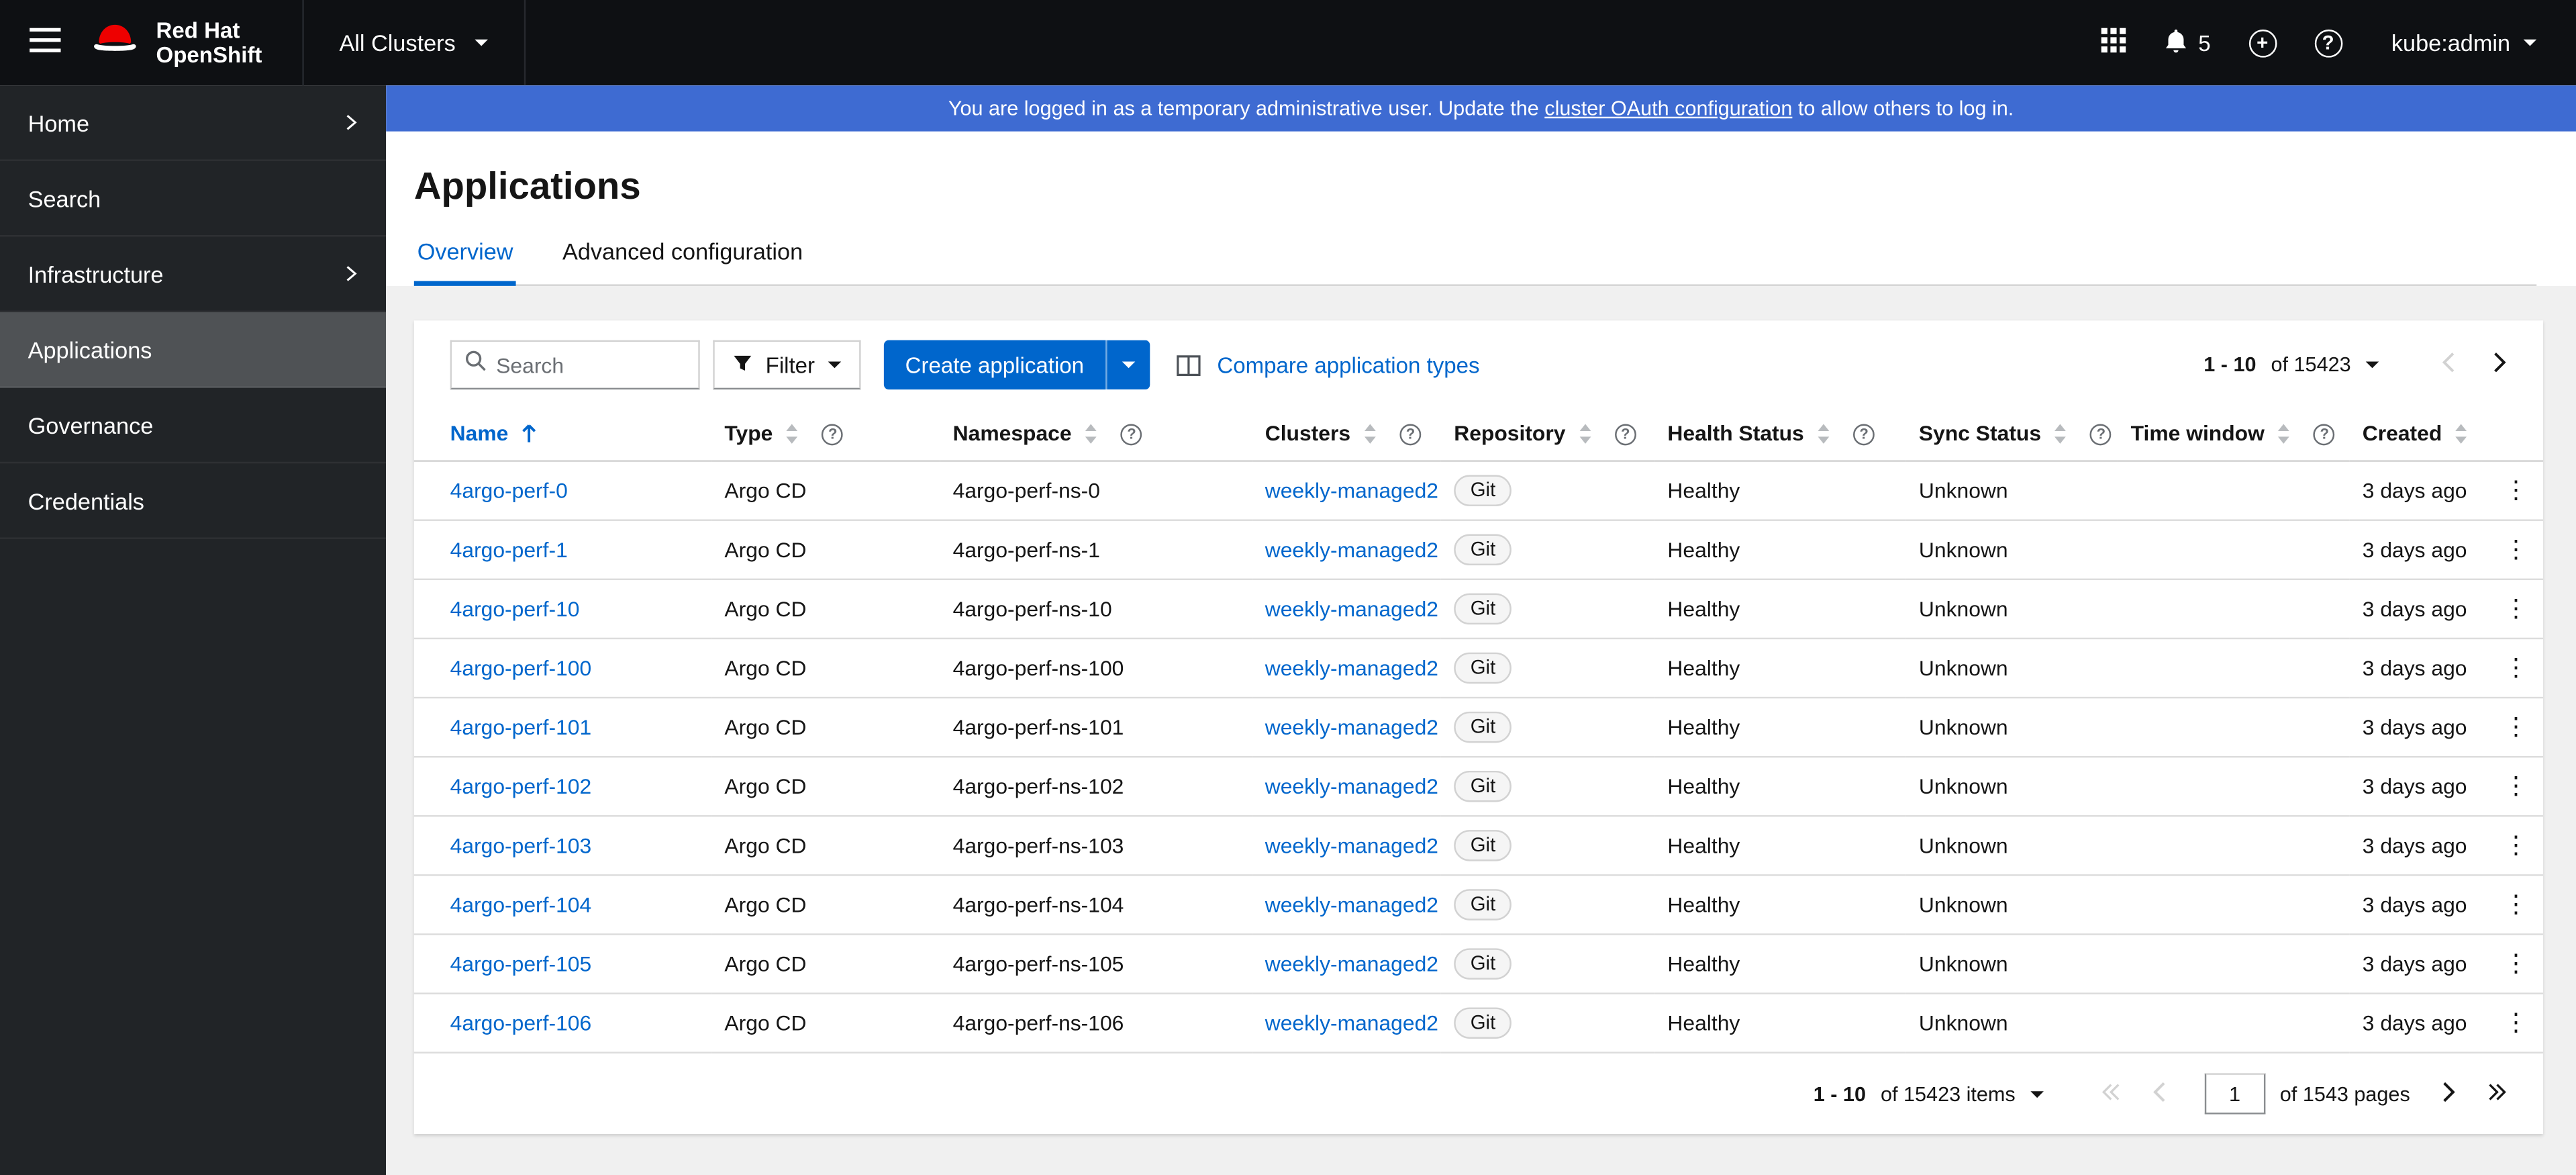 Image resolution: width=2576 pixels, height=1175 pixels. What do you see at coordinates (1735, 433) in the screenshot?
I see `column-label: Health Status` at bounding box center [1735, 433].